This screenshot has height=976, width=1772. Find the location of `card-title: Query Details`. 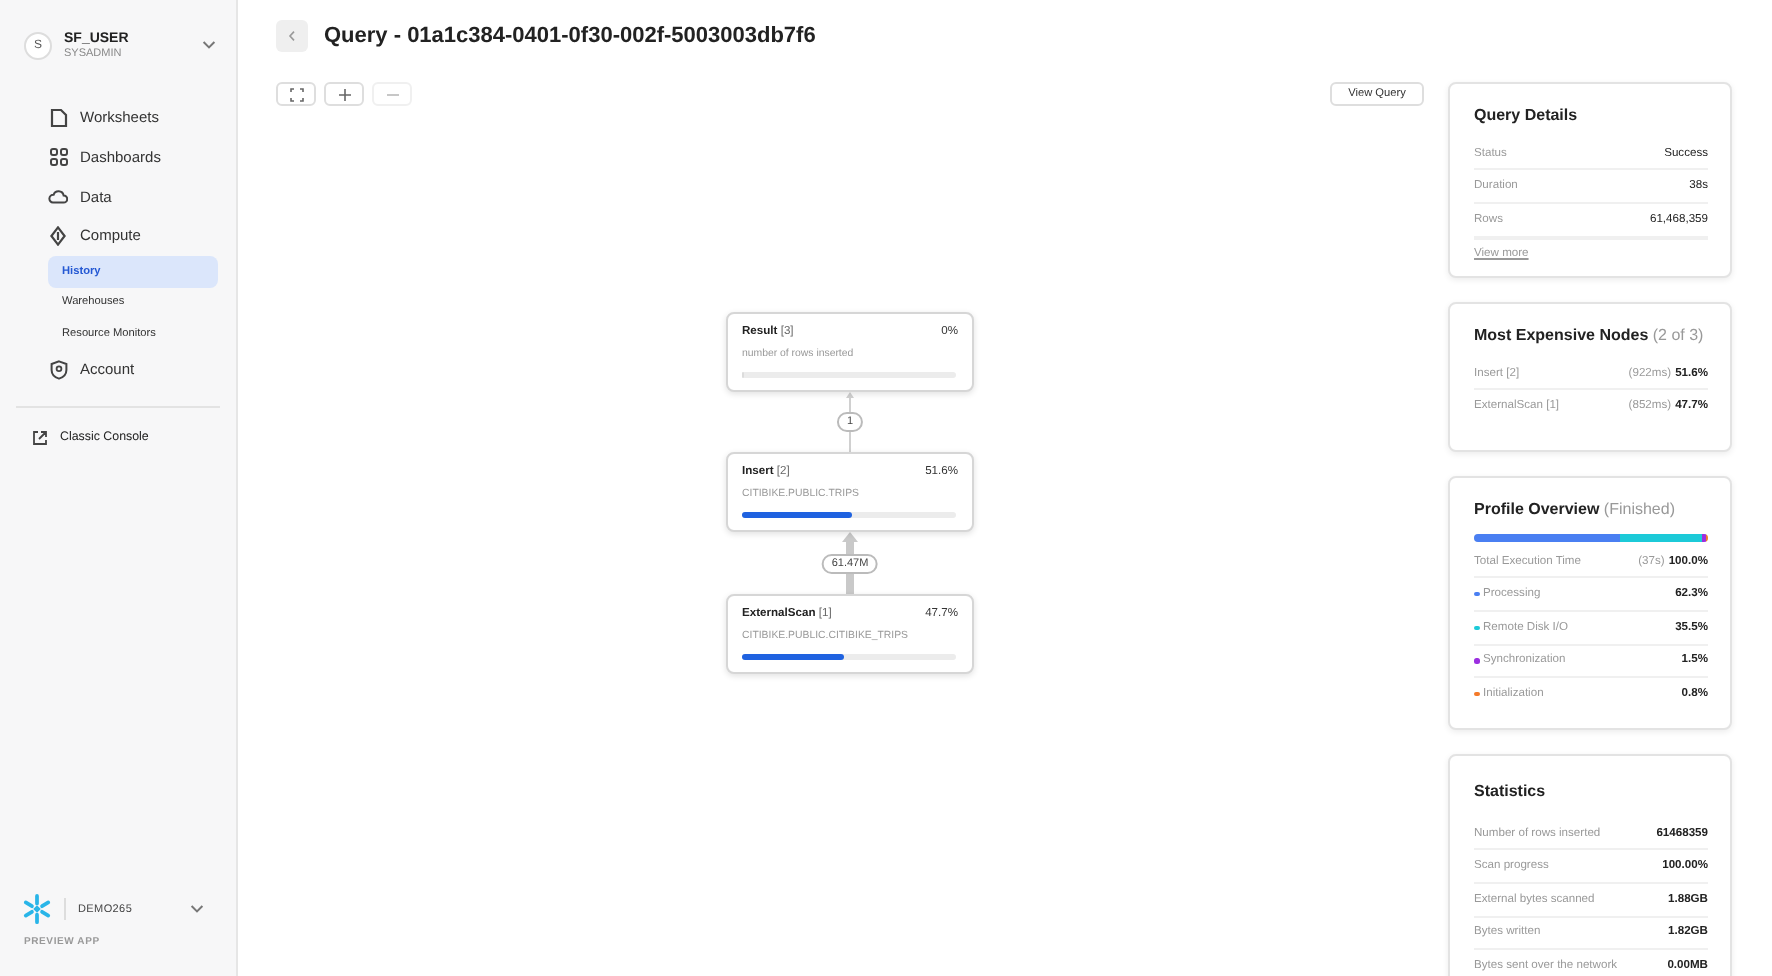

card-title: Query Details is located at coordinates (1527, 117).